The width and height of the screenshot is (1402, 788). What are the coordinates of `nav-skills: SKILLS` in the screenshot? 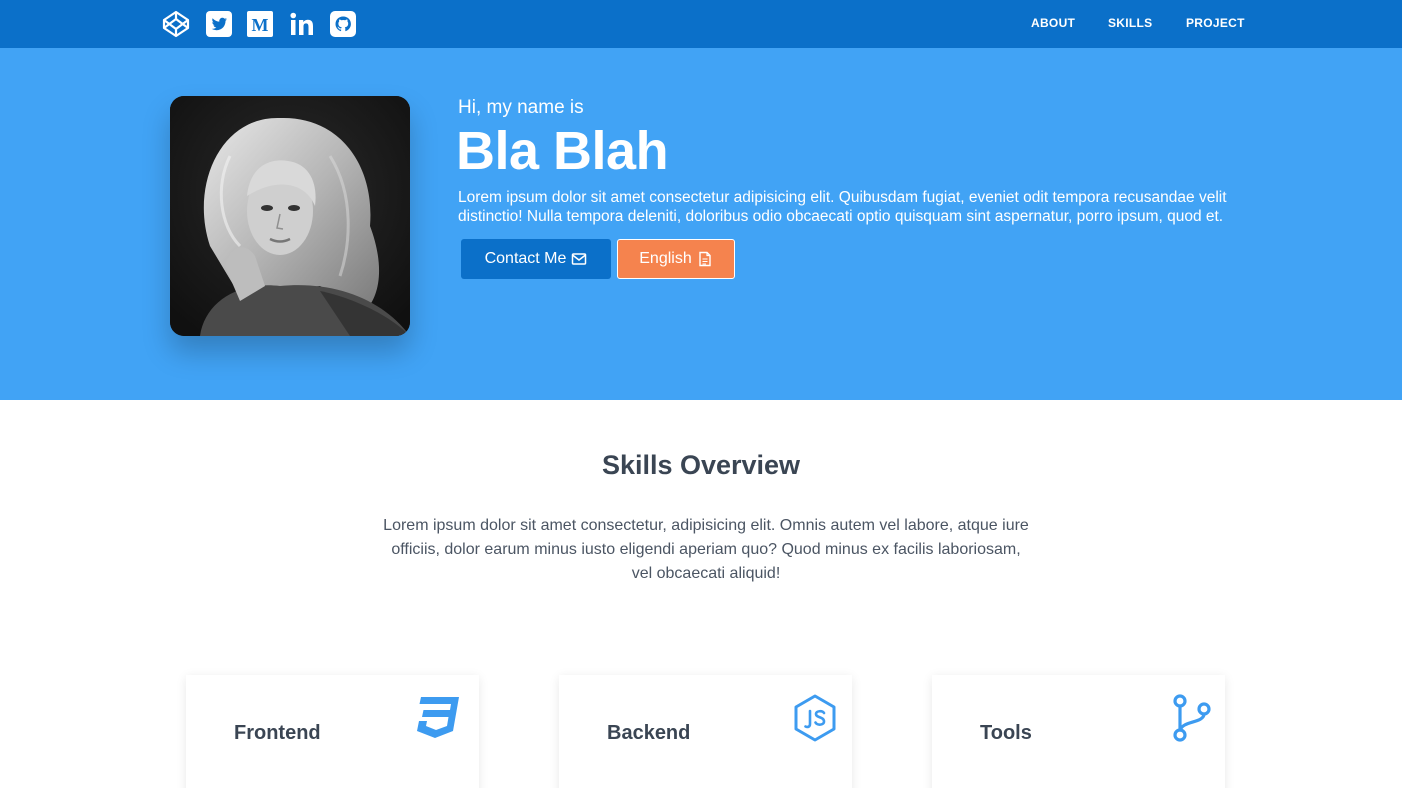 It's located at (1130, 23).